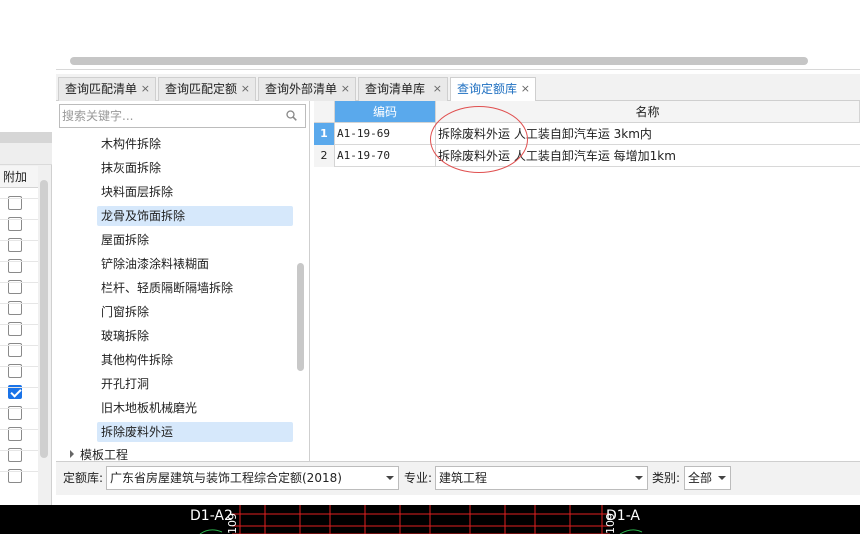  What do you see at coordinates (324, 134) in the screenshot?
I see `row-number: 1` at bounding box center [324, 134].